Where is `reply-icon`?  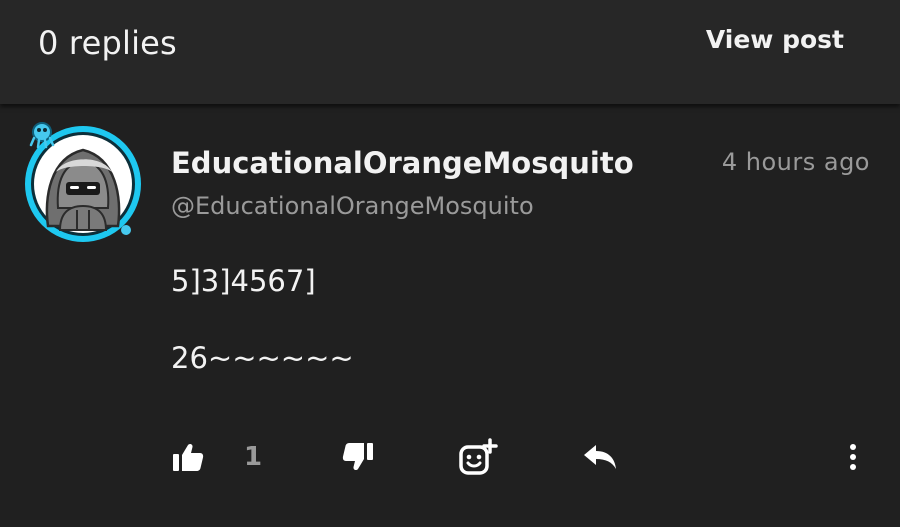
reply-icon is located at coordinates (600, 457).